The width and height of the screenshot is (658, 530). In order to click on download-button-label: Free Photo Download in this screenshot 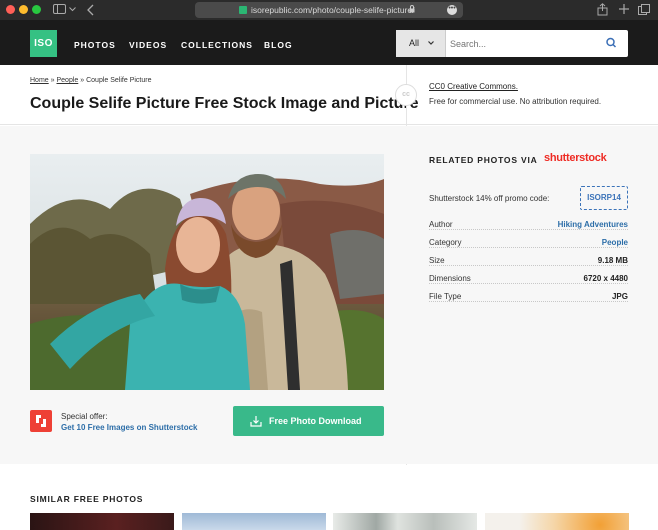, I will do `click(315, 421)`.